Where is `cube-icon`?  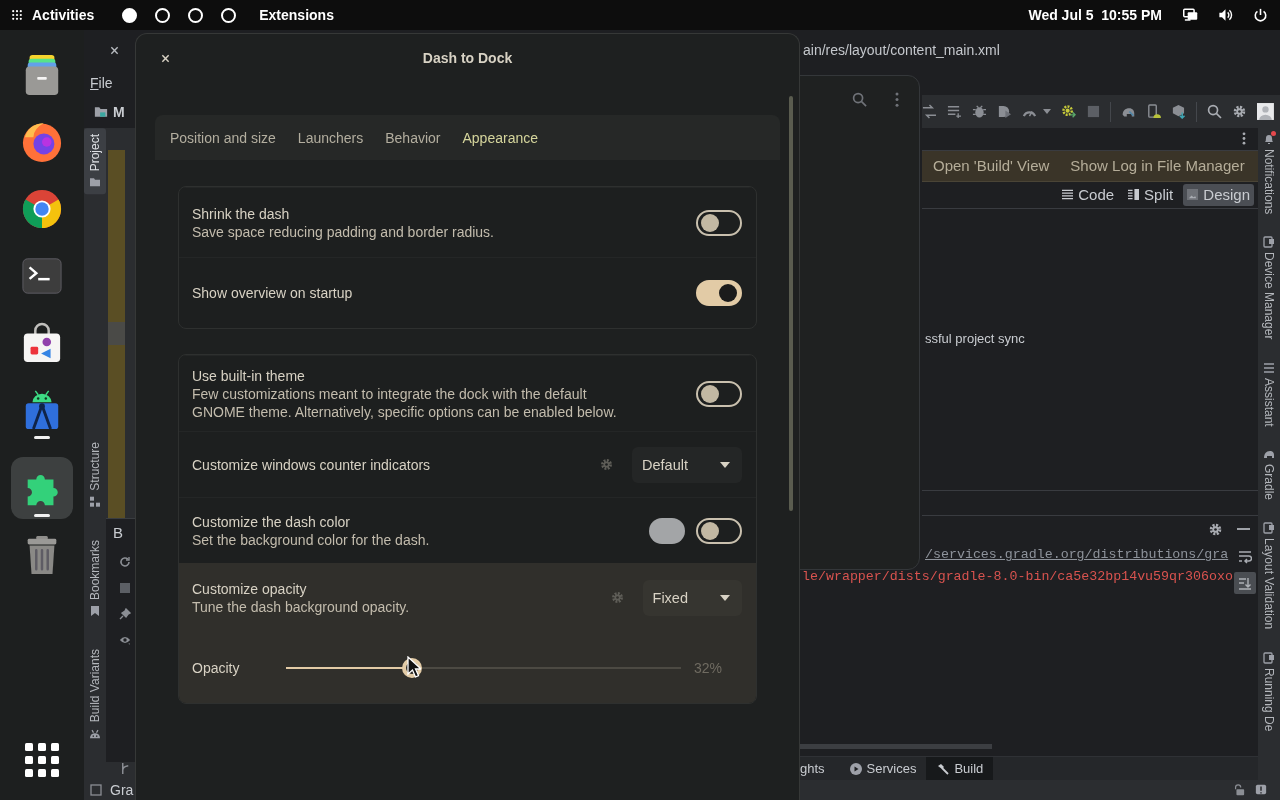
cube-icon is located at coordinates (1179, 111).